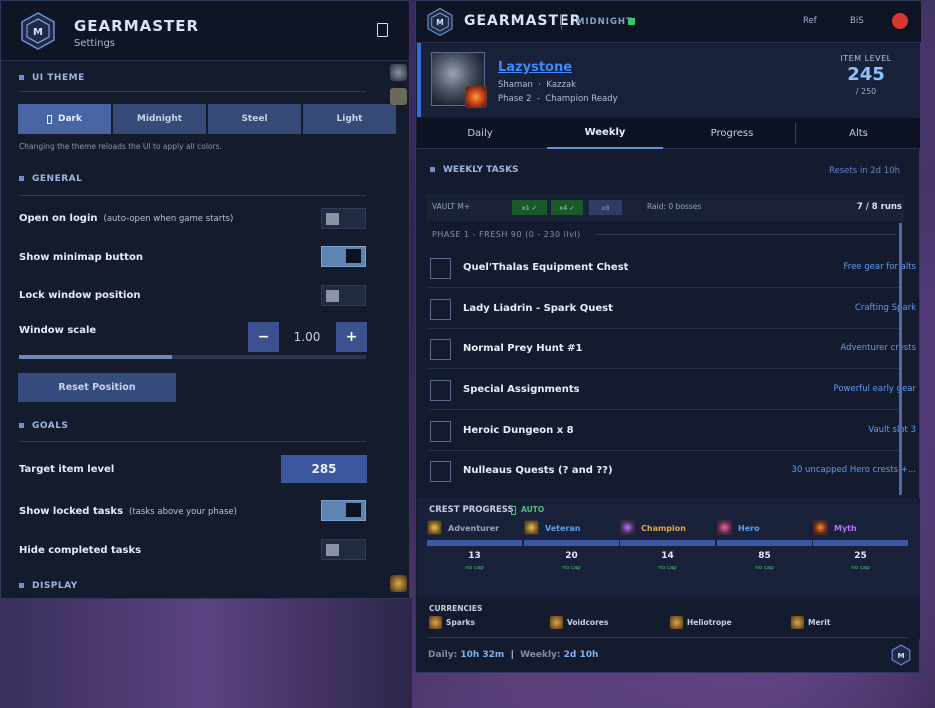  Describe the element at coordinates (571, 550) in the screenshot. I see `crest-veteran: Veteran 20 no cap` at that location.